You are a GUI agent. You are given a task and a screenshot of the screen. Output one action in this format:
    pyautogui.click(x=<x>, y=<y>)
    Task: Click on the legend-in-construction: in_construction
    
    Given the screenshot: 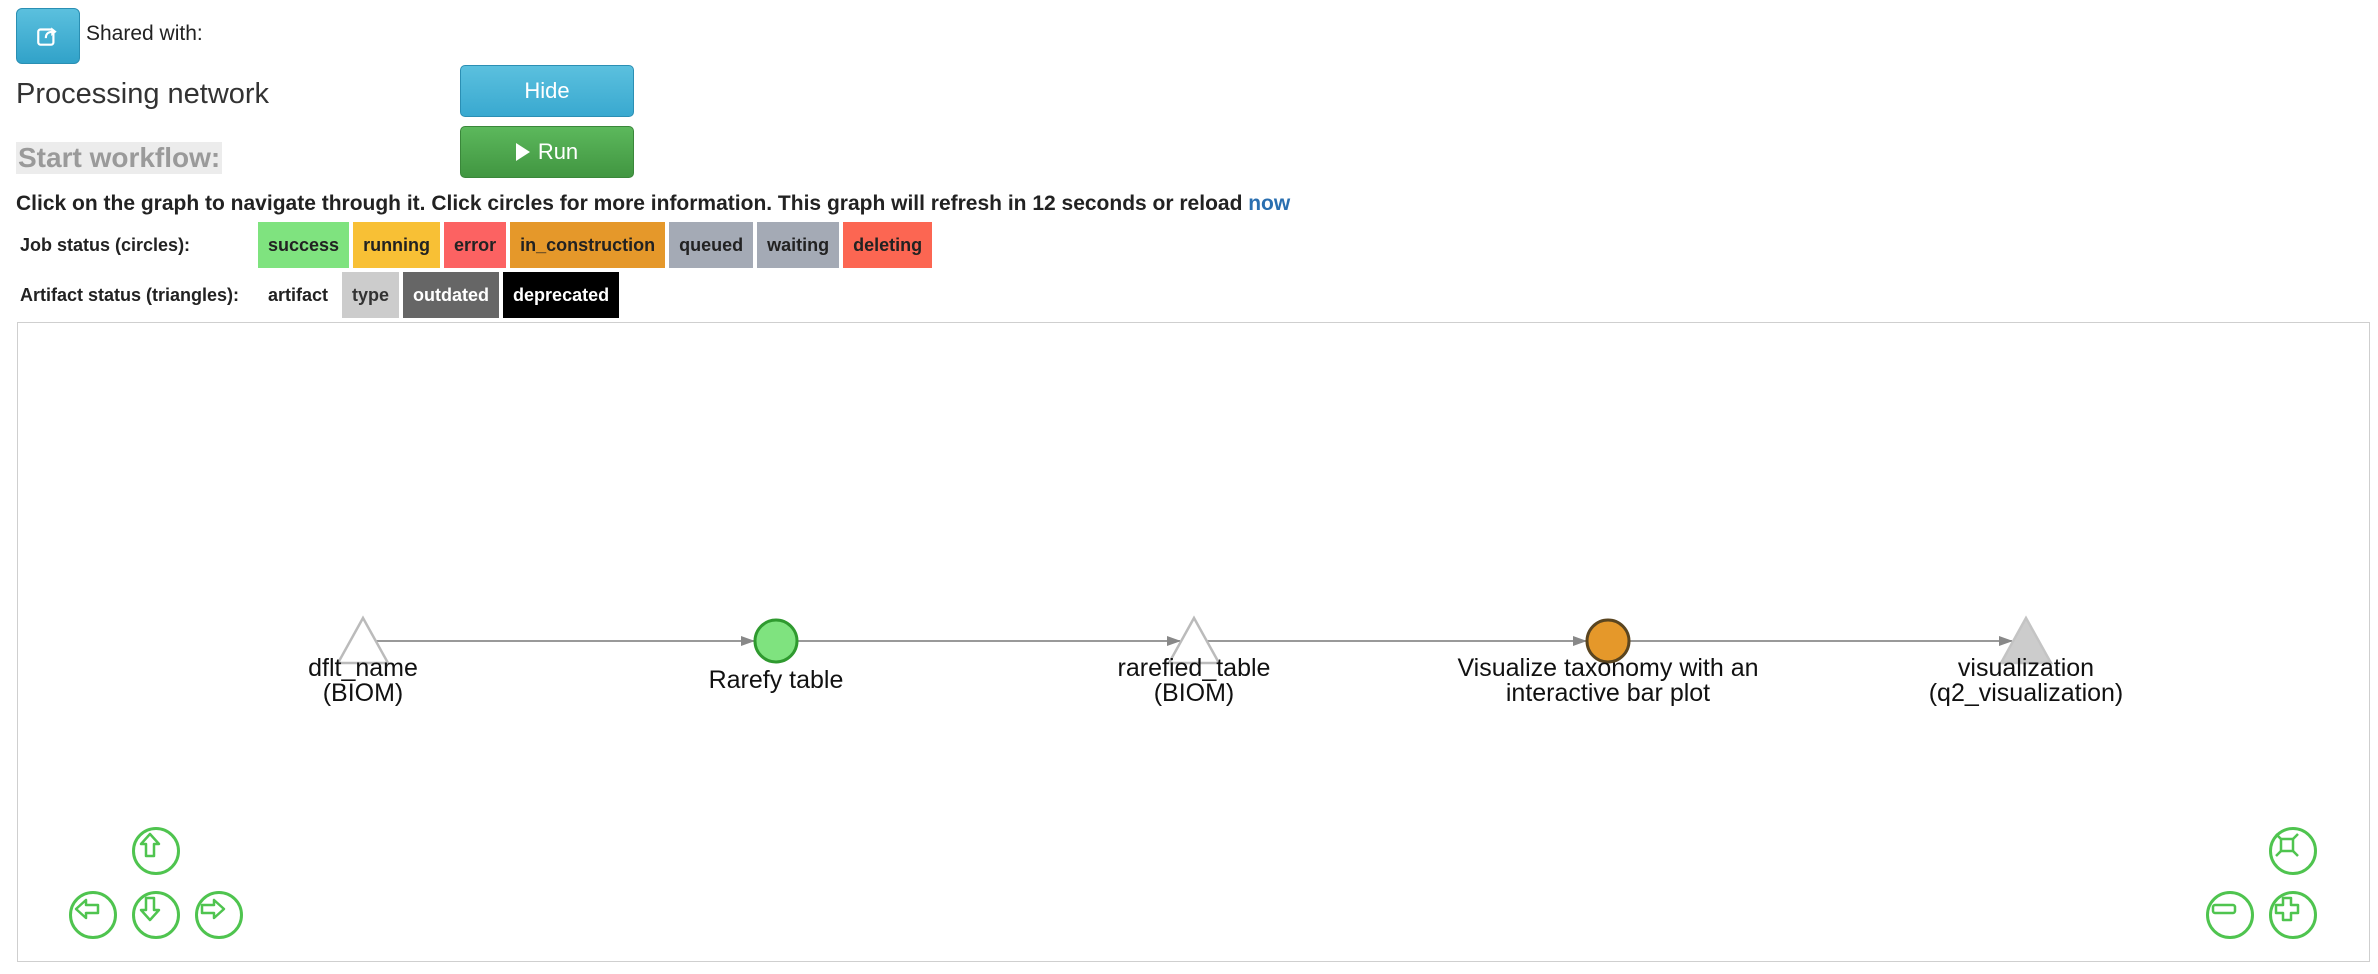 What is the action you would take?
    pyautogui.click(x=588, y=245)
    